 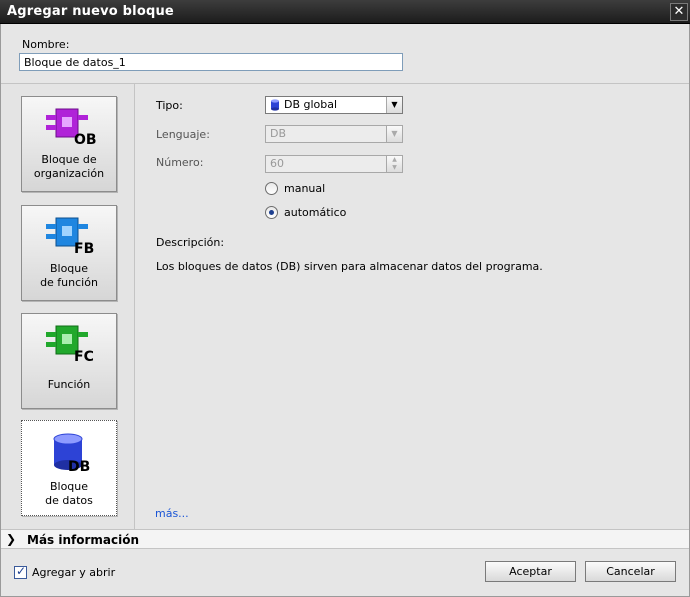 What do you see at coordinates (46, 44) in the screenshot?
I see `name-label: Nombre:` at bounding box center [46, 44].